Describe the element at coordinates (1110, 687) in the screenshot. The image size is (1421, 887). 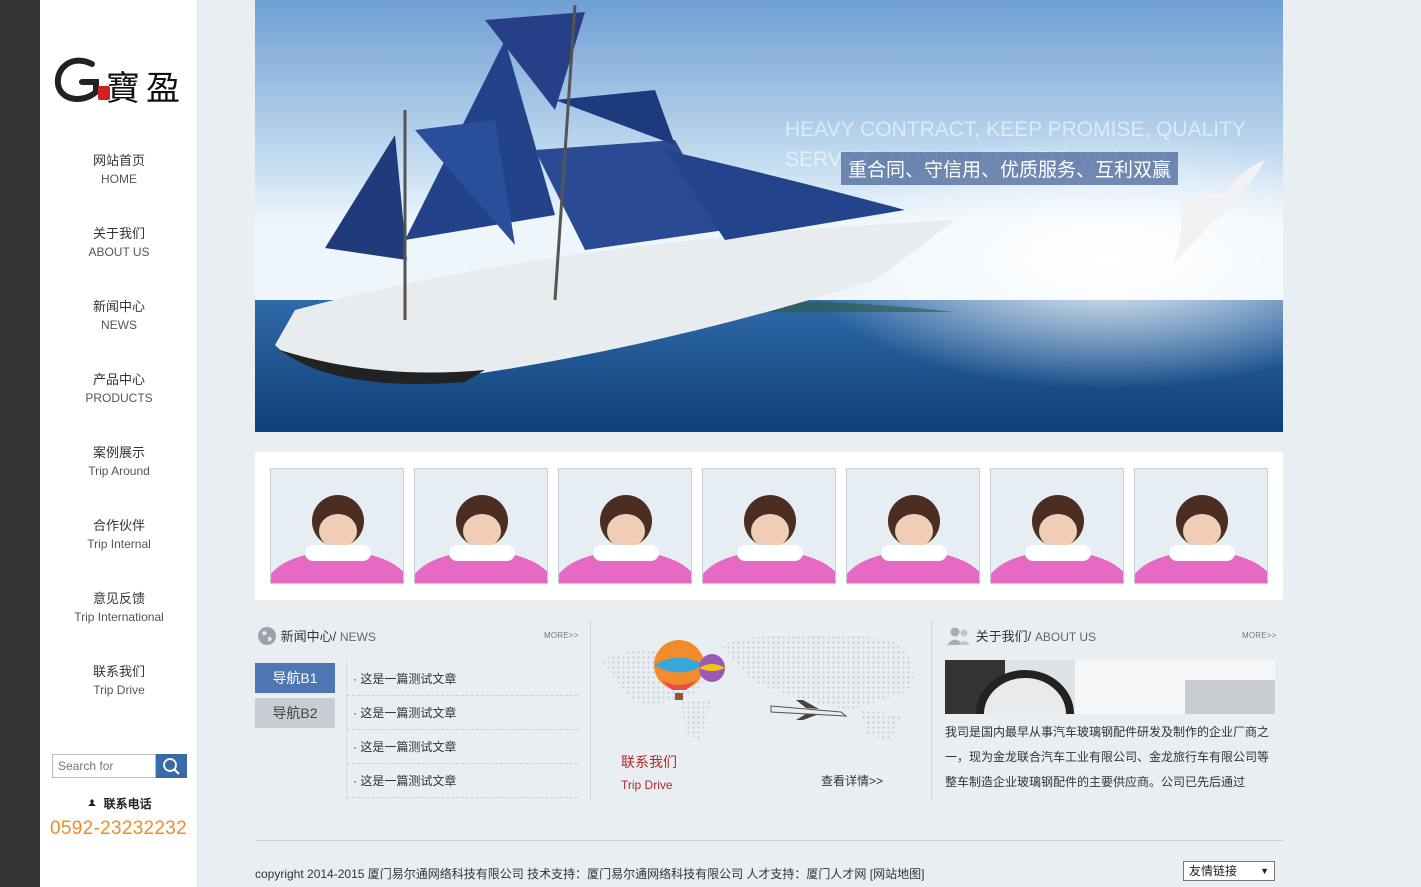
I see `about-image` at that location.